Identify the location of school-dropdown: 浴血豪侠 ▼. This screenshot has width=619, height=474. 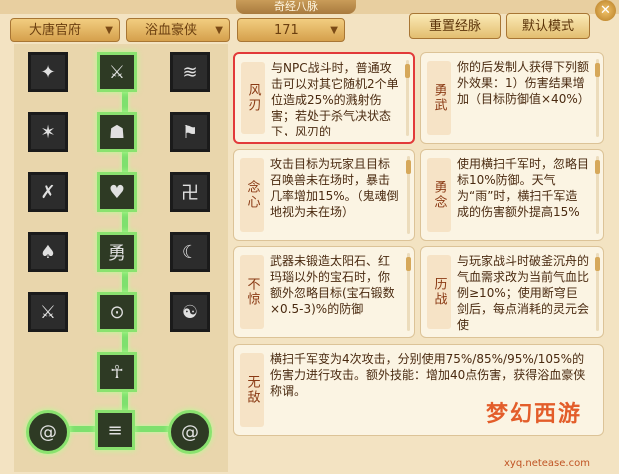
(178, 30).